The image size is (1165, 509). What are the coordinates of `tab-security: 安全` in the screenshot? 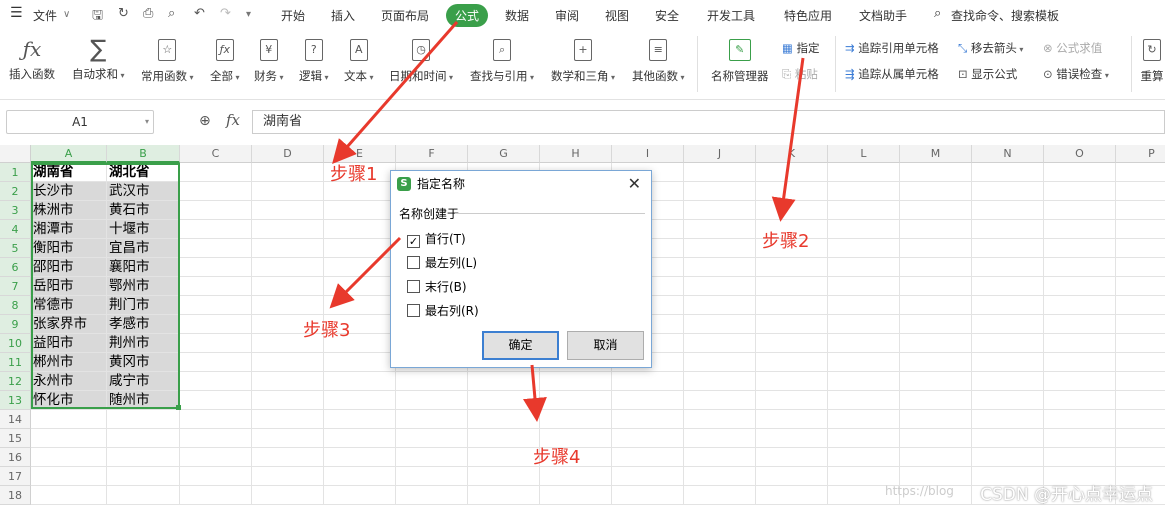 It's located at (667, 15).